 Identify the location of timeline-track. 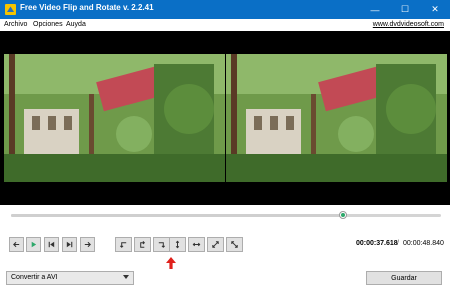
(226, 215).